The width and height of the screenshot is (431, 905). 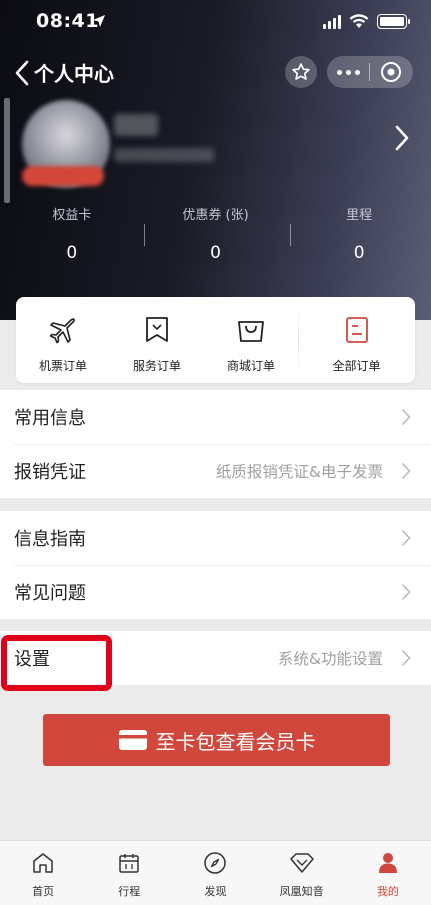 I want to click on home-icon, so click(x=43, y=863).